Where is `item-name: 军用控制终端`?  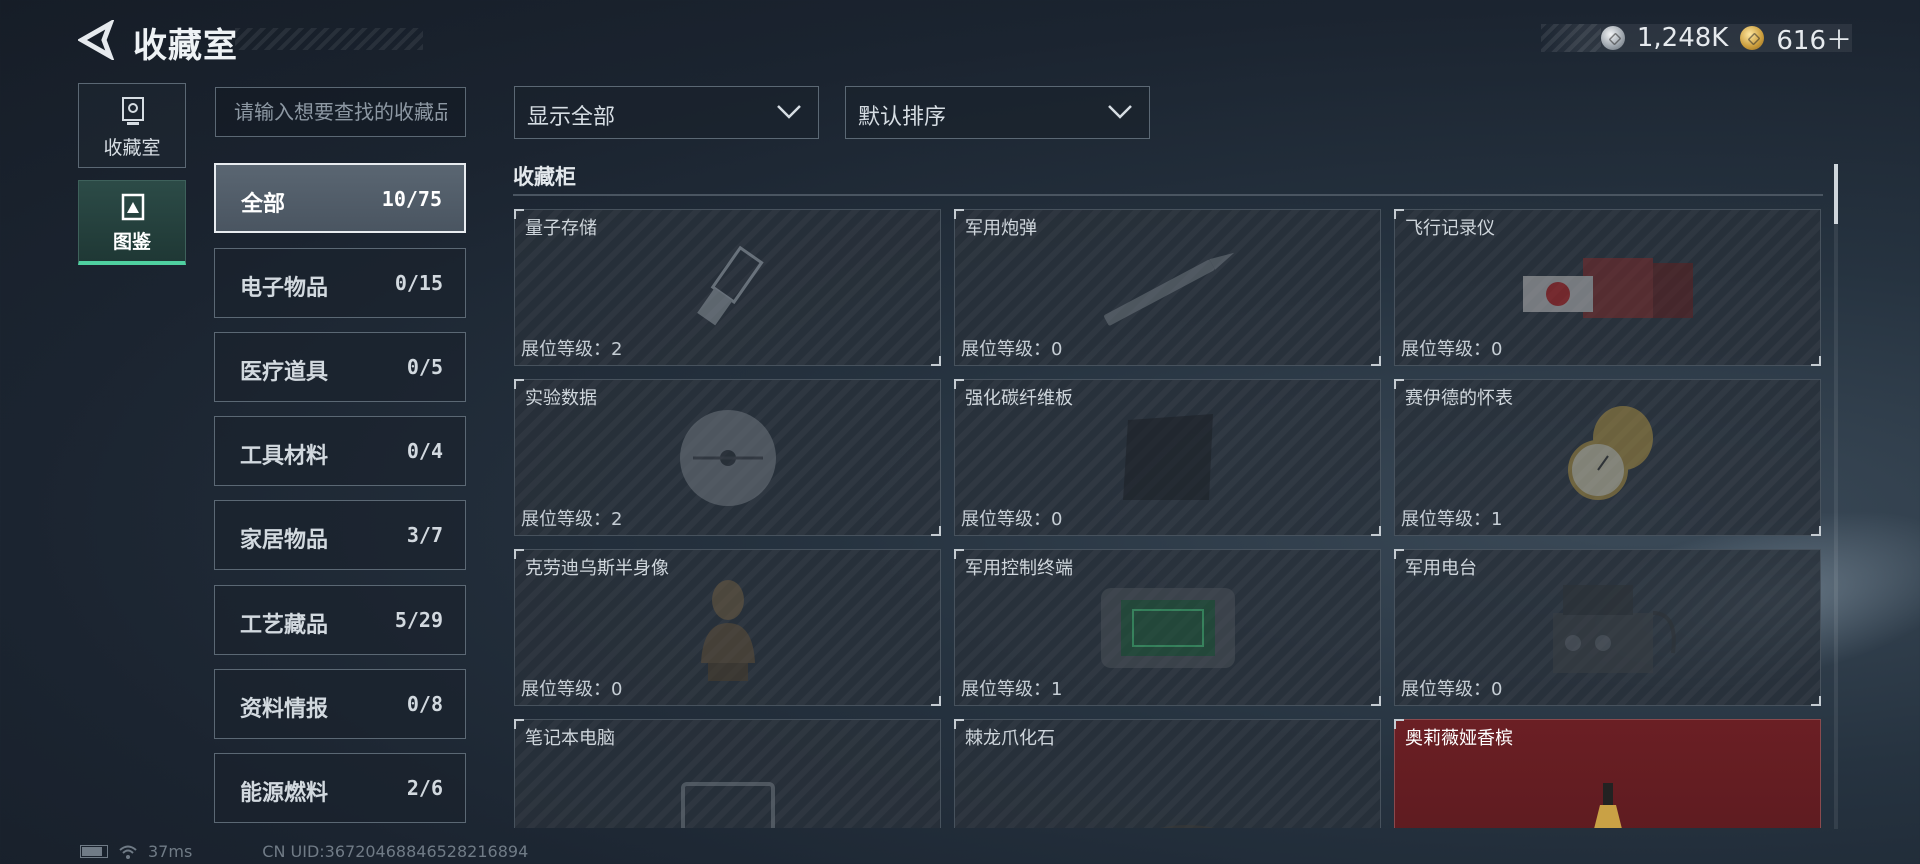 item-name: 军用控制终端 is located at coordinates (1019, 568).